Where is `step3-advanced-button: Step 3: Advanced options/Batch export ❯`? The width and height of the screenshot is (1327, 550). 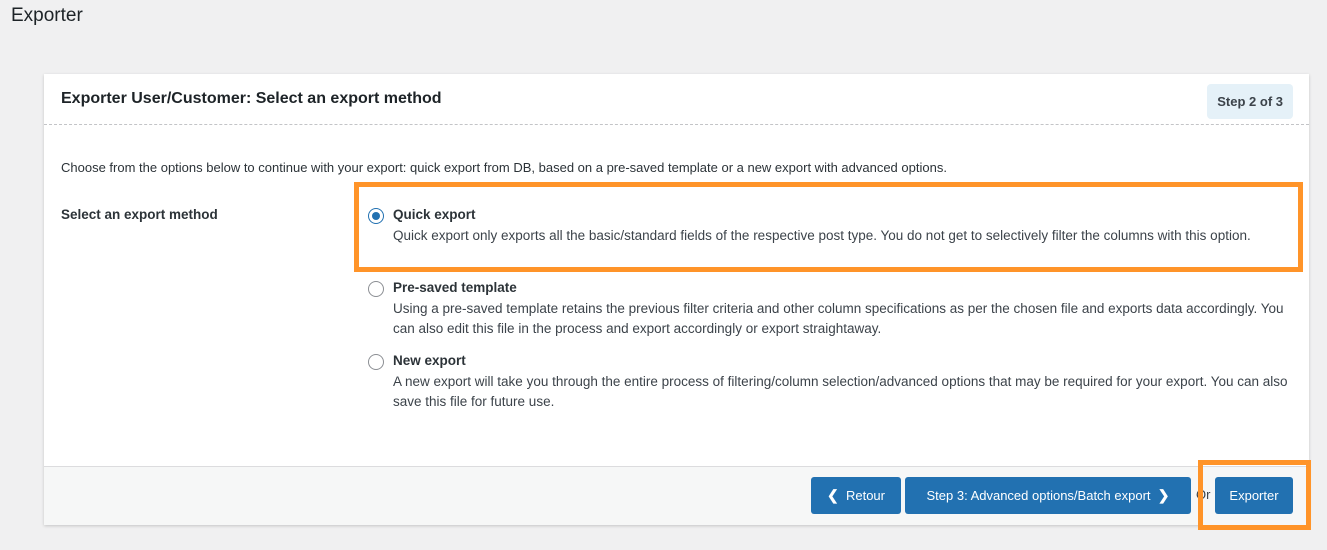
step3-advanced-button: Step 3: Advanced options/Batch export ❯ is located at coordinates (1048, 495).